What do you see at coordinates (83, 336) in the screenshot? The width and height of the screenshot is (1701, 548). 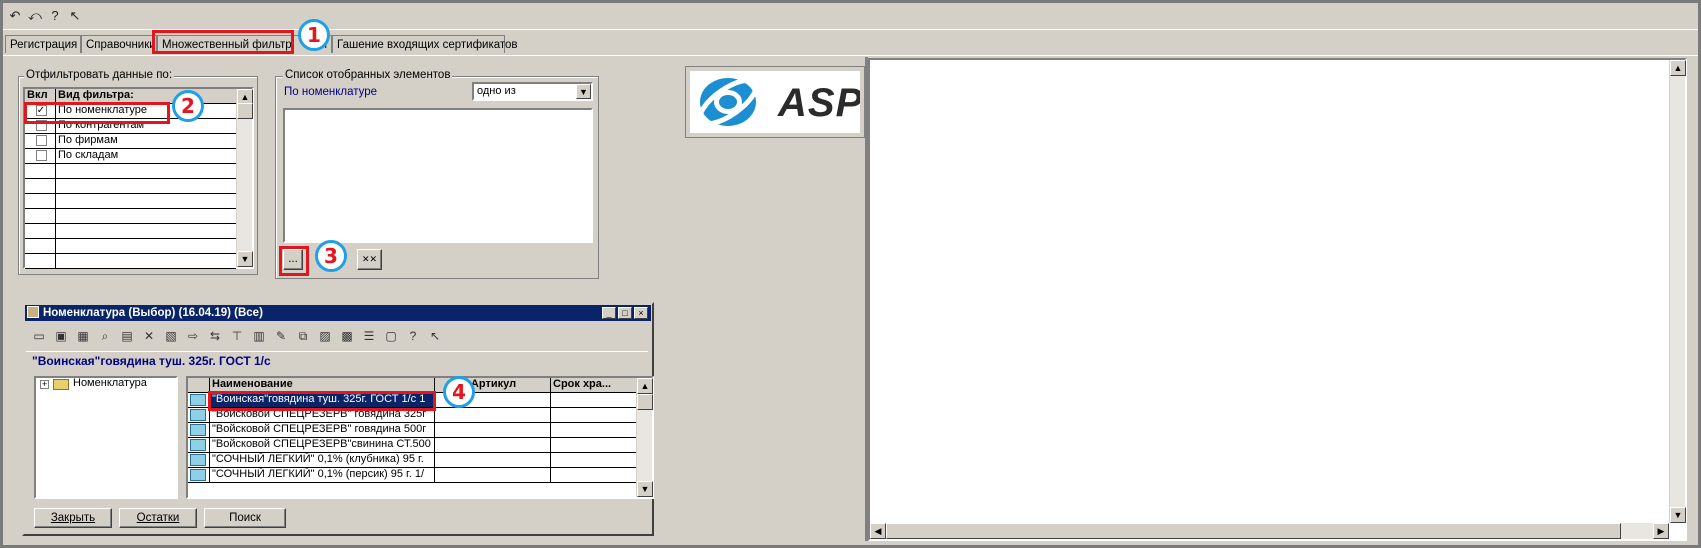 I see `copy-icon: ▦` at bounding box center [83, 336].